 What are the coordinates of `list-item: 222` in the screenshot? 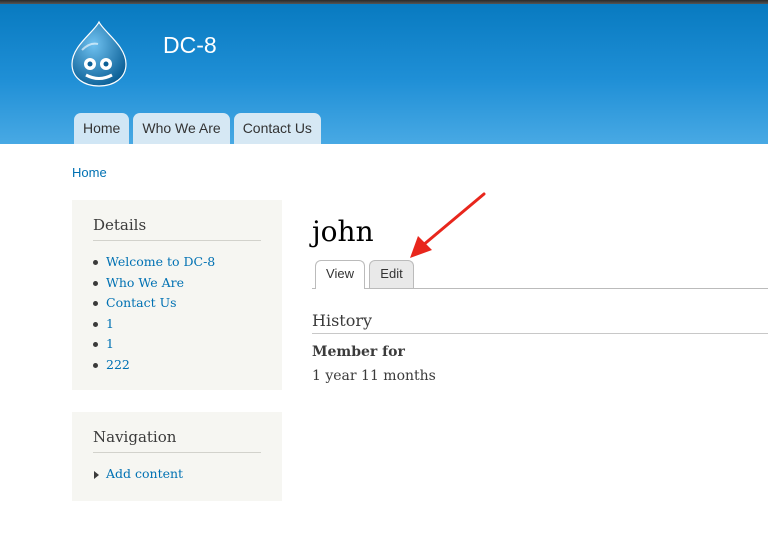 It's located at (177, 366).